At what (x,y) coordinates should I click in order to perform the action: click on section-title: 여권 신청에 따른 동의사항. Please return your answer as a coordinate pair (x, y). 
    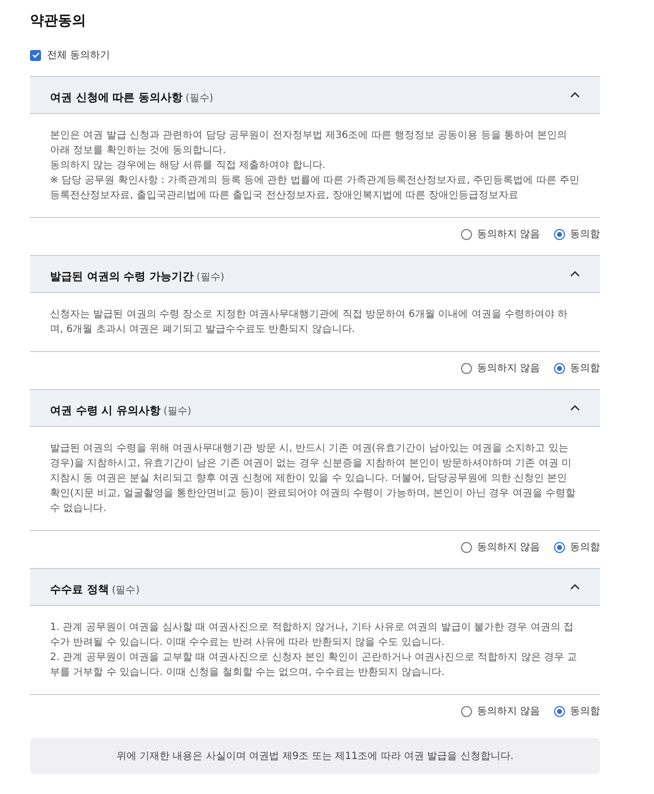
    Looking at the image, I should click on (116, 97).